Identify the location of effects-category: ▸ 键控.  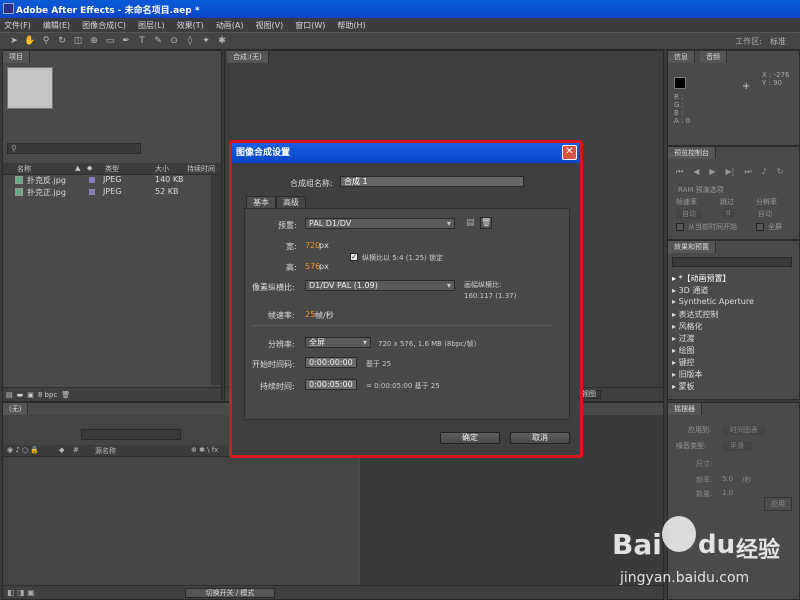
(683, 362).